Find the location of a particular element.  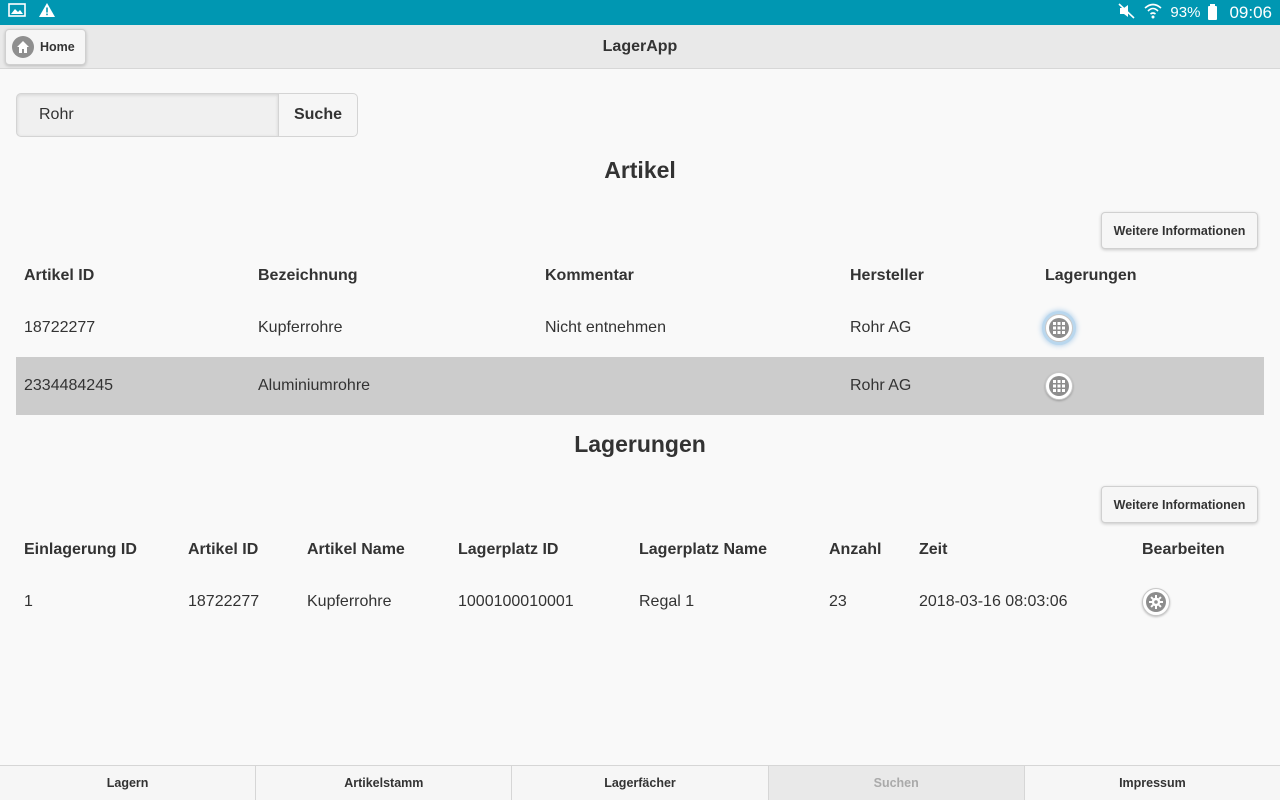

column-header: Bearbeiten is located at coordinates (1183, 549).